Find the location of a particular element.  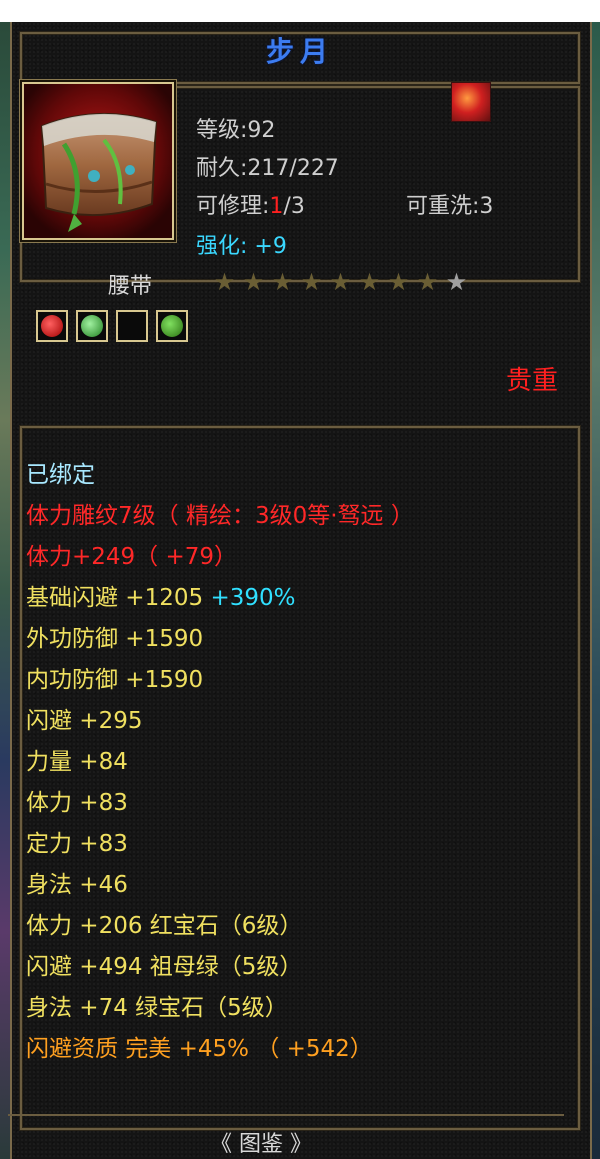

gem-attr-3: 身法 +74 绿宝石（5级） is located at coordinates (157, 1008).